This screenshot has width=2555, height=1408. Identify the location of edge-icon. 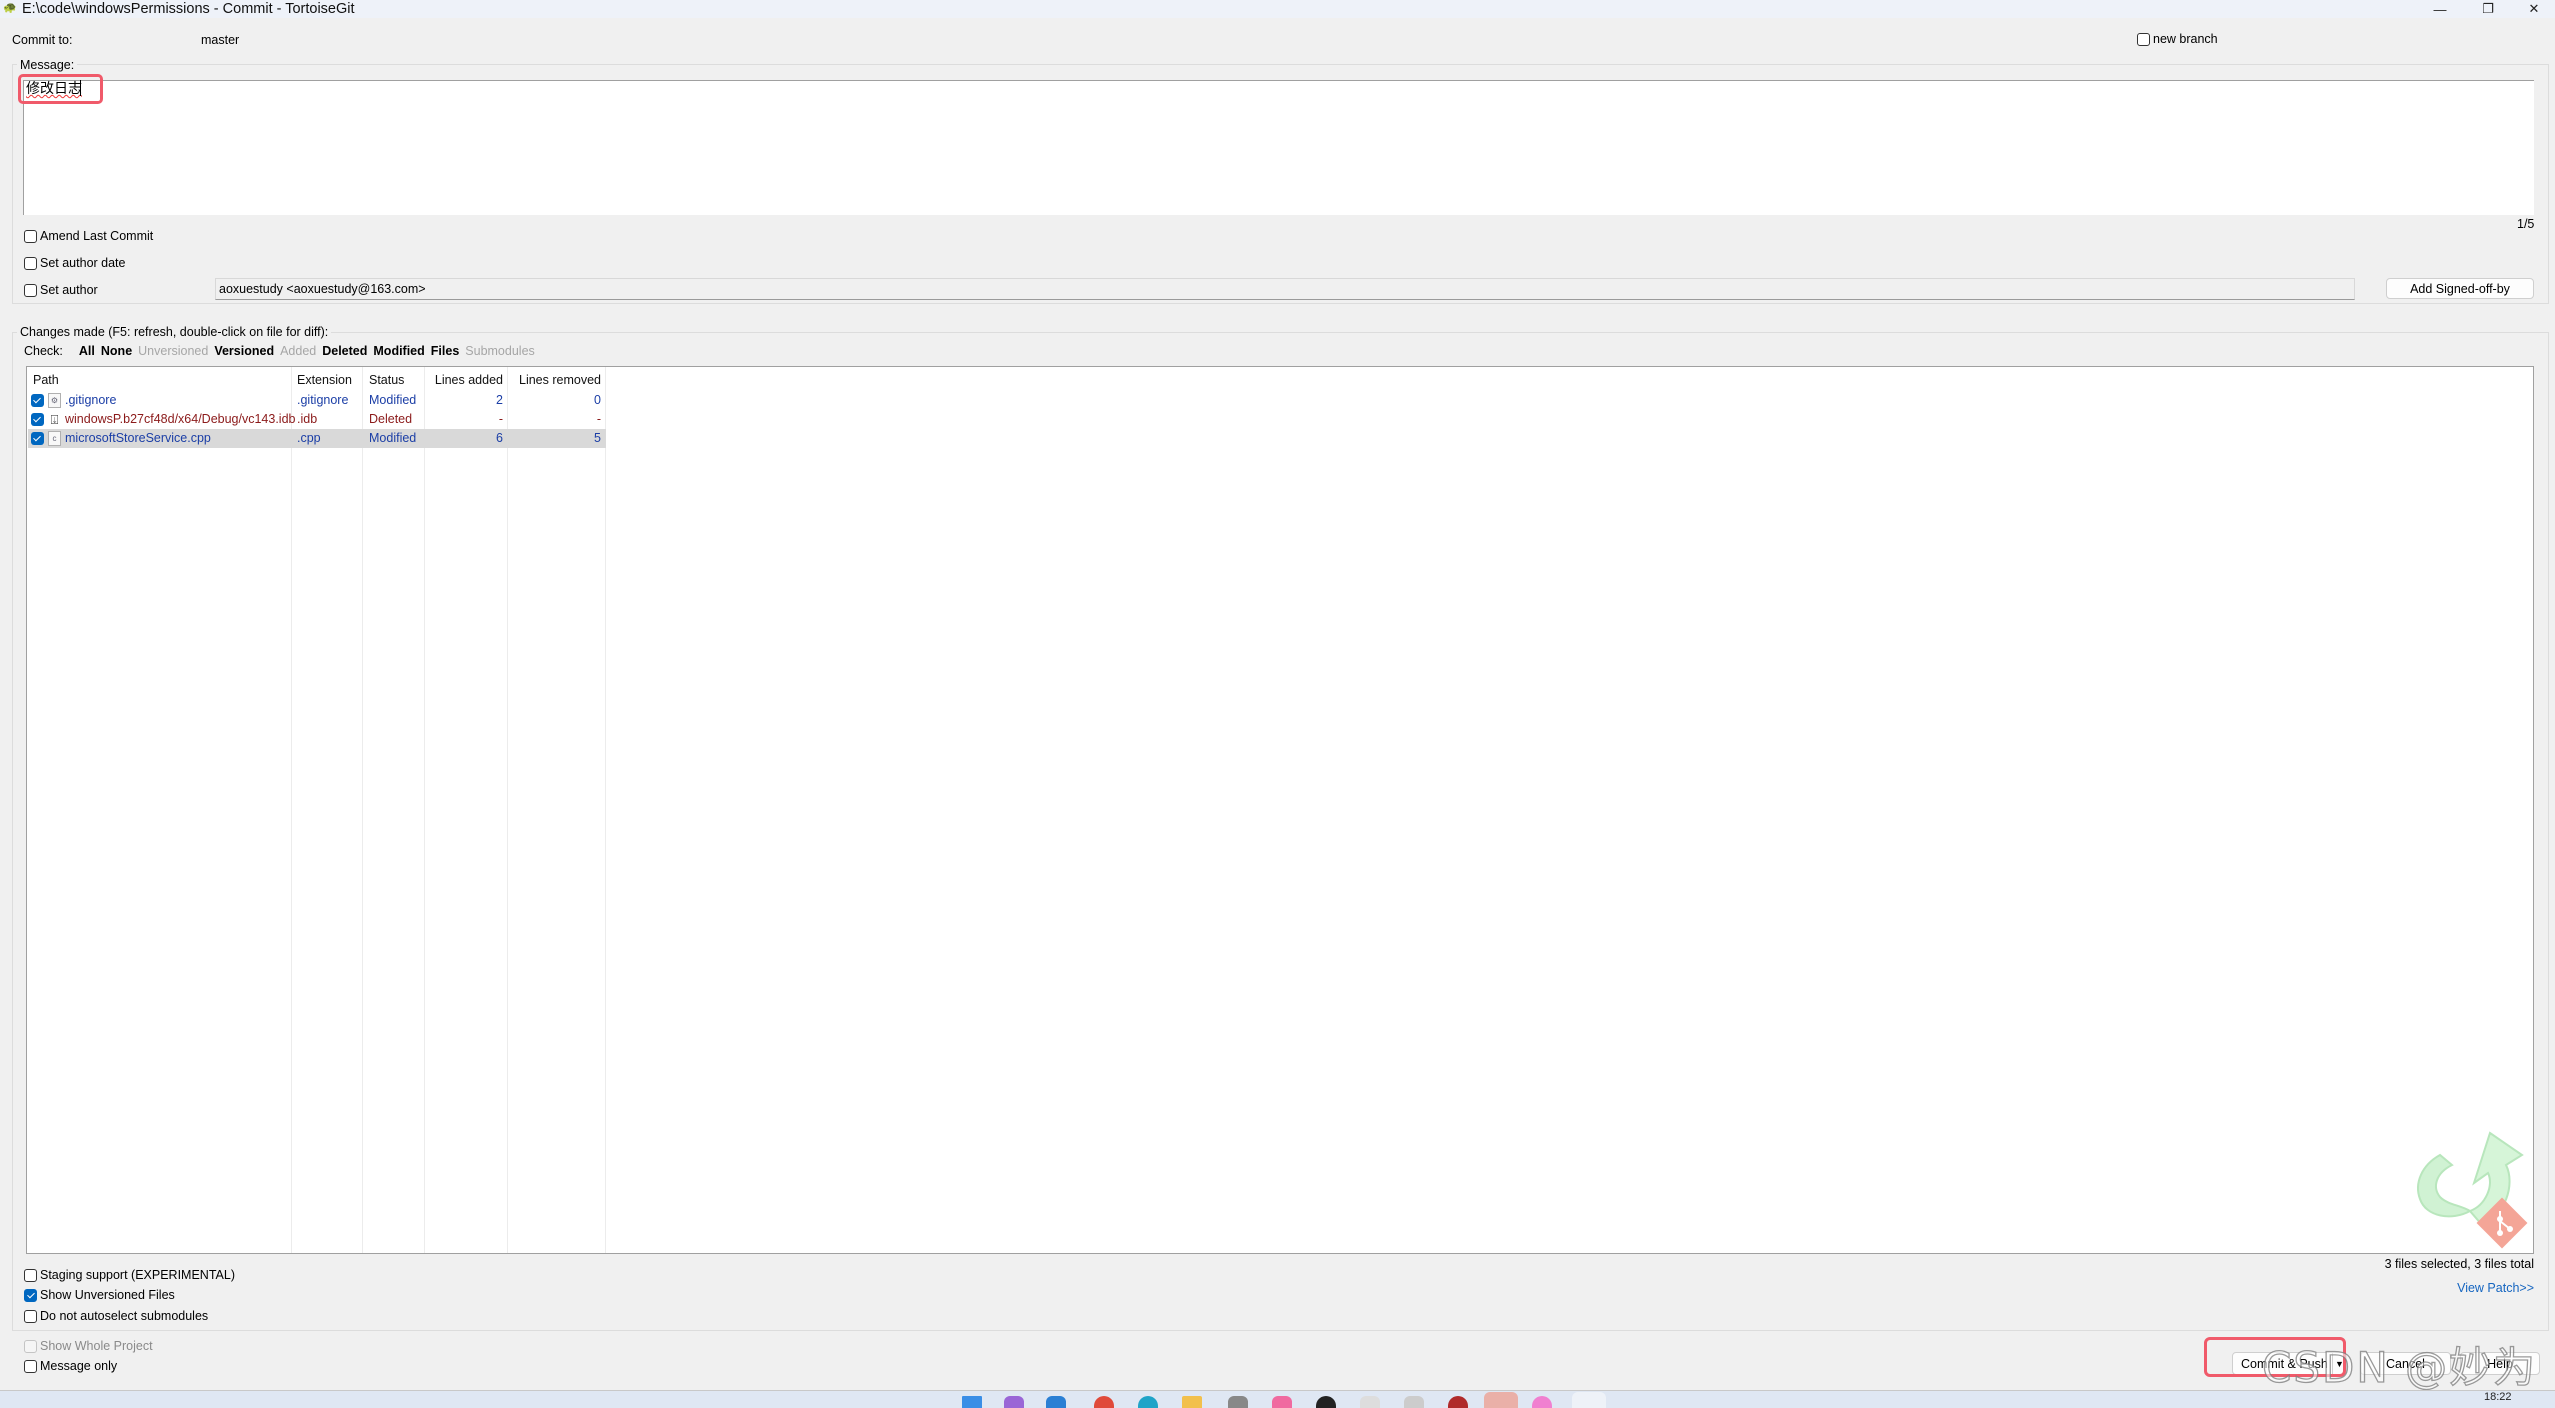
(1148, 1402).